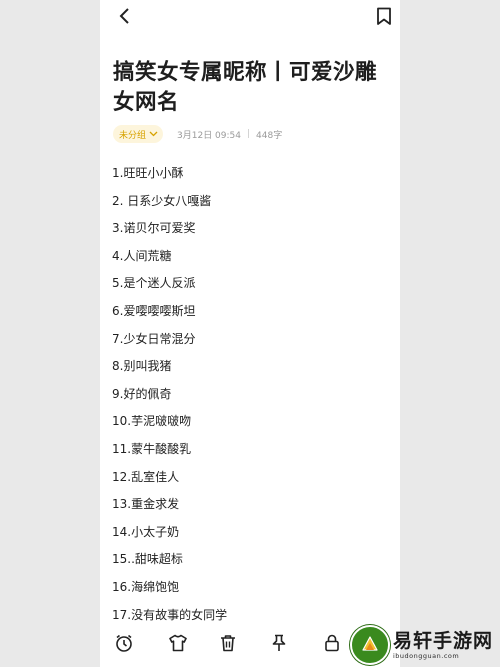 Image resolution: width=500 pixels, height=667 pixels. I want to click on list-item: 1.旺旺小小酥, so click(148, 173).